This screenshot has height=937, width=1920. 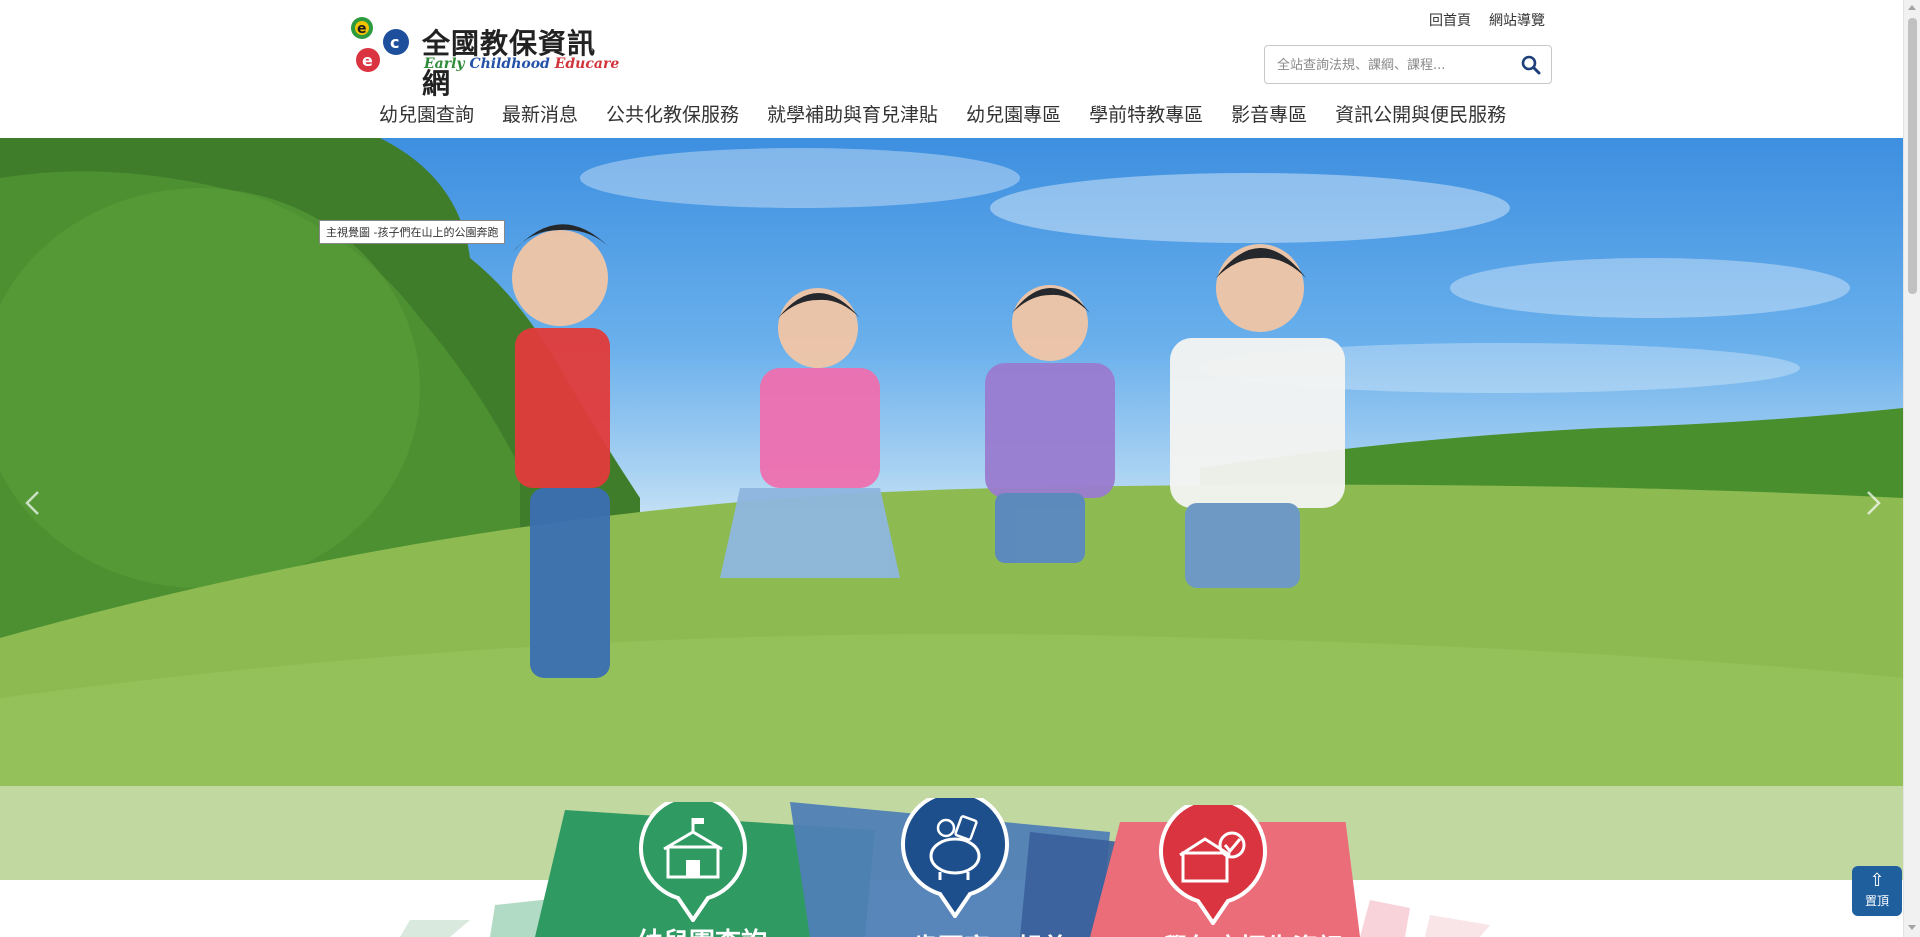 I want to click on nav-public-services: 公共化教保服務, so click(x=672, y=113).